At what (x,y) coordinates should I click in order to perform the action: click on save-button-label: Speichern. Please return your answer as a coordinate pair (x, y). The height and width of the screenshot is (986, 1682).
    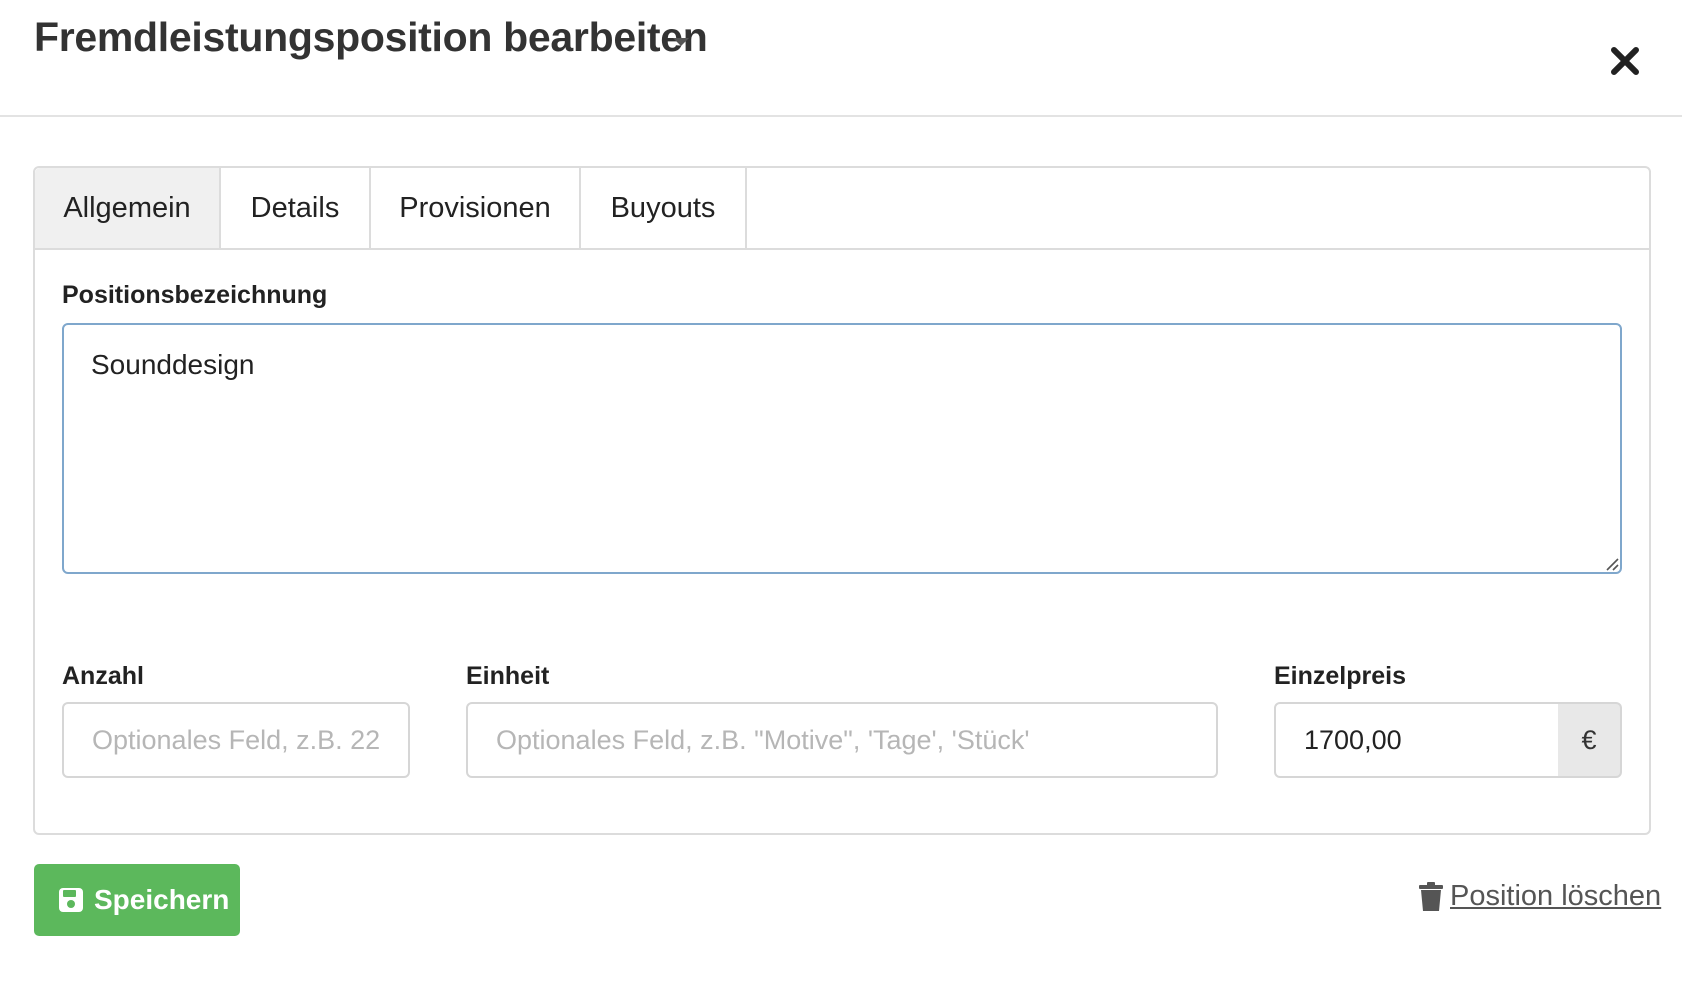
    Looking at the image, I should click on (162, 899).